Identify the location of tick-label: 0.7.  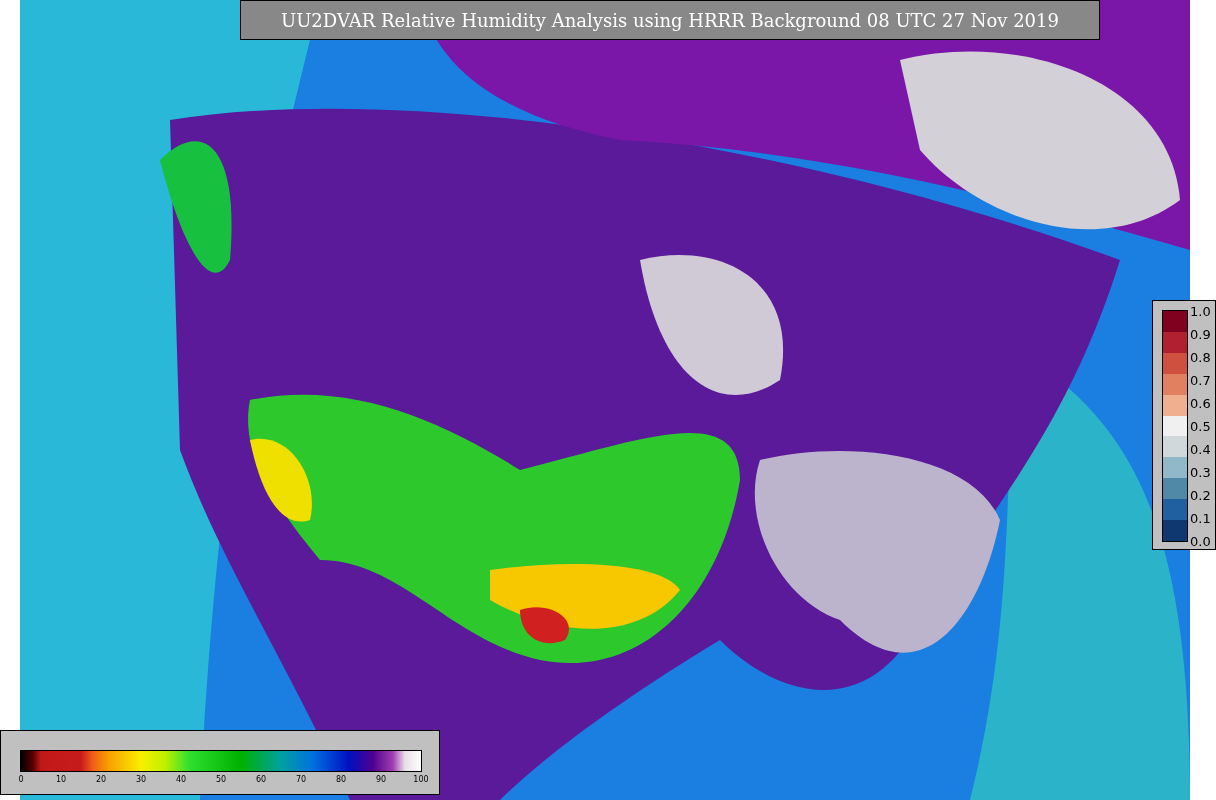
(1200, 380).